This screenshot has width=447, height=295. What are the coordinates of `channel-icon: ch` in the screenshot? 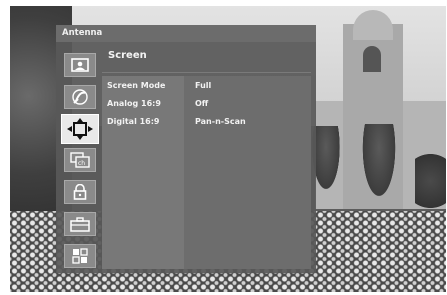 It's located at (80, 160).